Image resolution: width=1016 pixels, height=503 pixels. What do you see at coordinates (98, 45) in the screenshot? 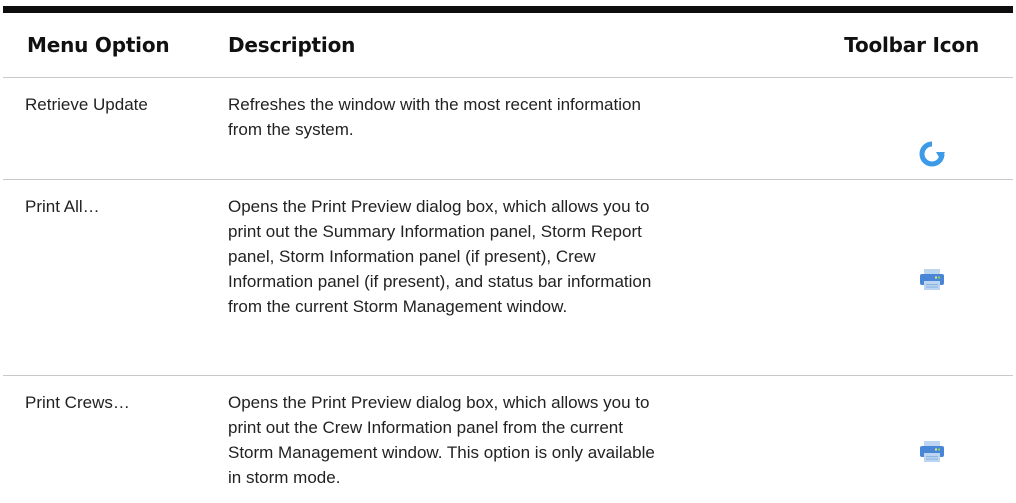
I see `header-menu-option: Menu Option` at bounding box center [98, 45].